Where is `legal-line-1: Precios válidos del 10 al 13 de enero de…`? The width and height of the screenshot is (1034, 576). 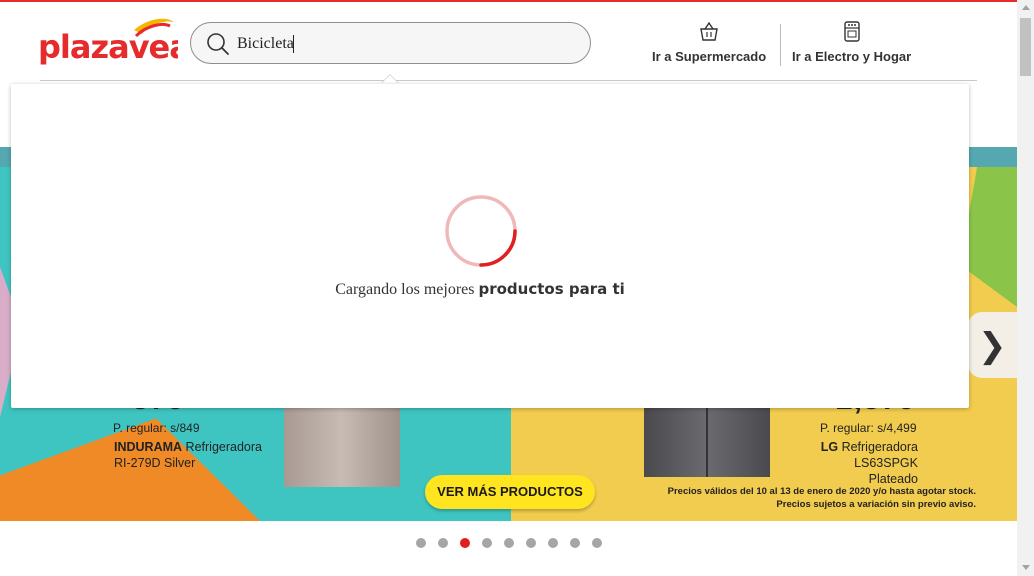
legal-line-1: Precios válidos del 10 al 13 de enero de… is located at coordinates (821, 491).